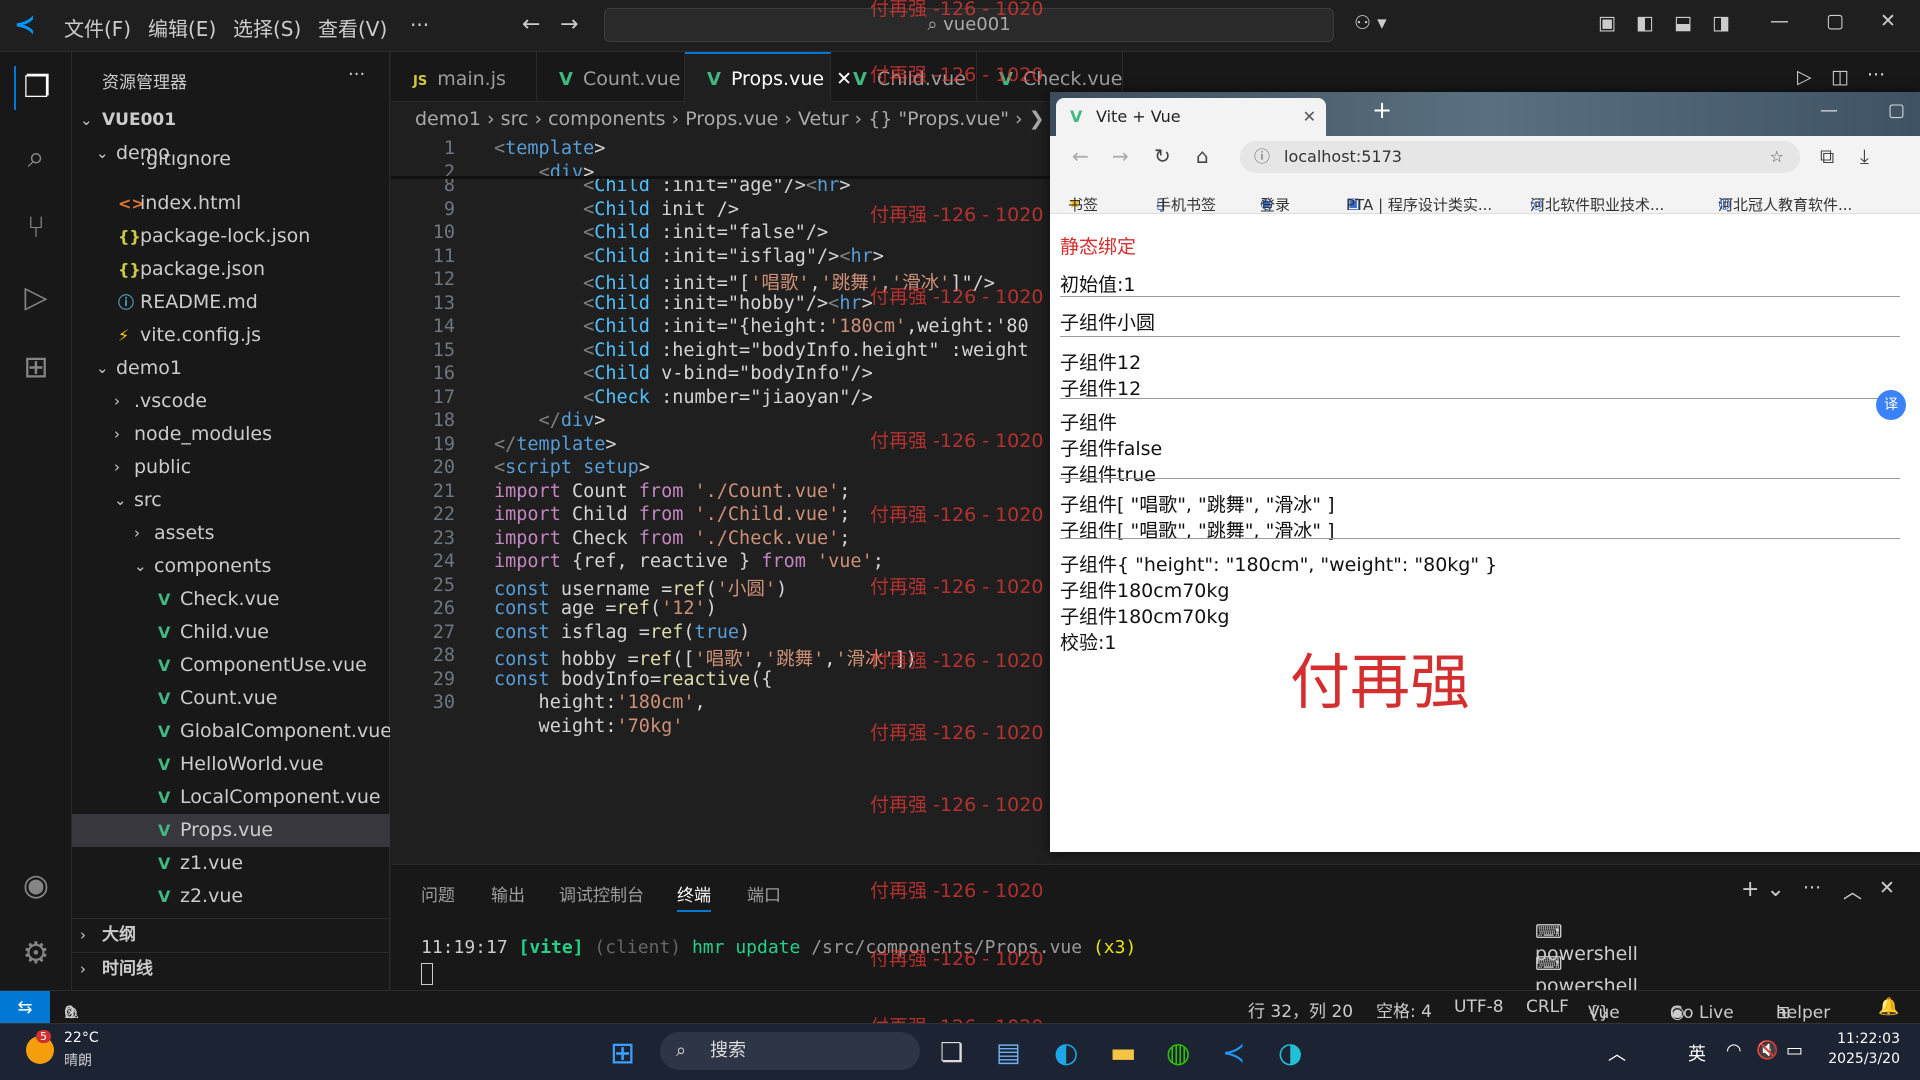 The height and width of the screenshot is (1080, 1920). I want to click on new-tab-icon: +, so click(1382, 110).